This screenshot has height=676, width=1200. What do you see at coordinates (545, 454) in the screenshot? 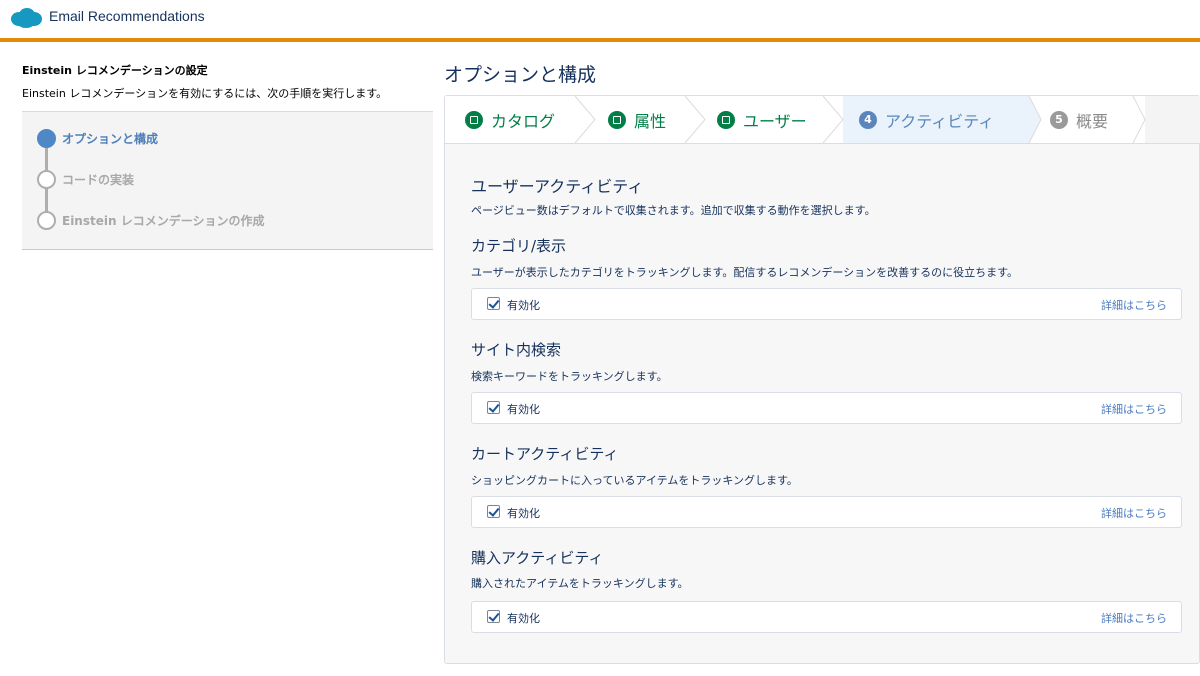
I see `section-heading-cart-activity: カートアクティビティ` at bounding box center [545, 454].